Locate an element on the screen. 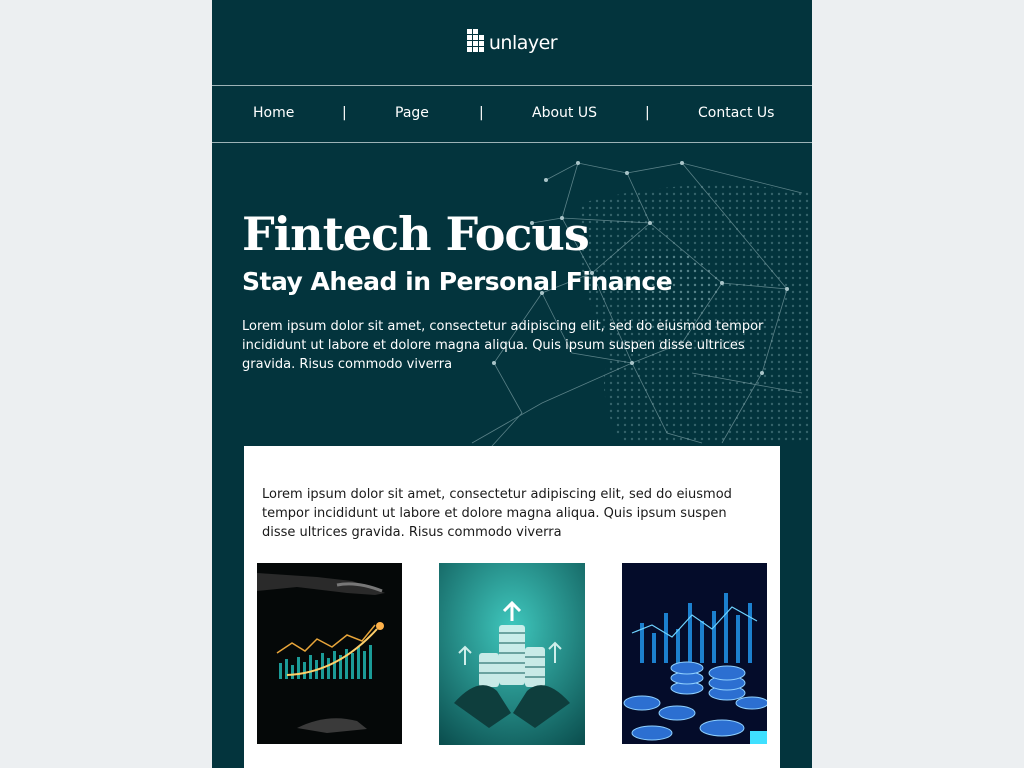 Image resolution: width=1024 pixels, height=768 pixels. unlayer-logo-icon is located at coordinates (475, 42).